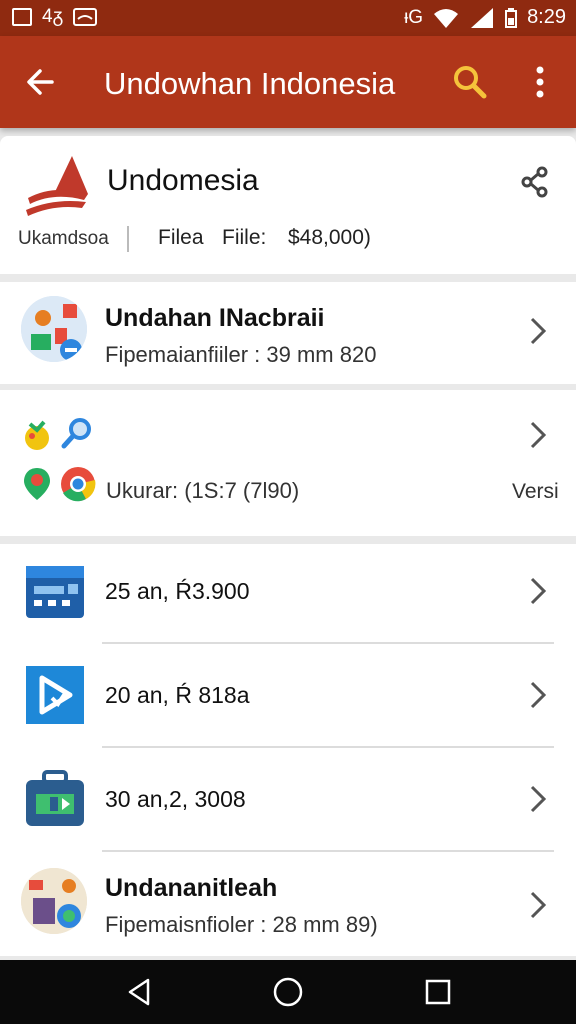 The image size is (576, 1024). I want to click on file-size-label: Fiile:, so click(244, 237).